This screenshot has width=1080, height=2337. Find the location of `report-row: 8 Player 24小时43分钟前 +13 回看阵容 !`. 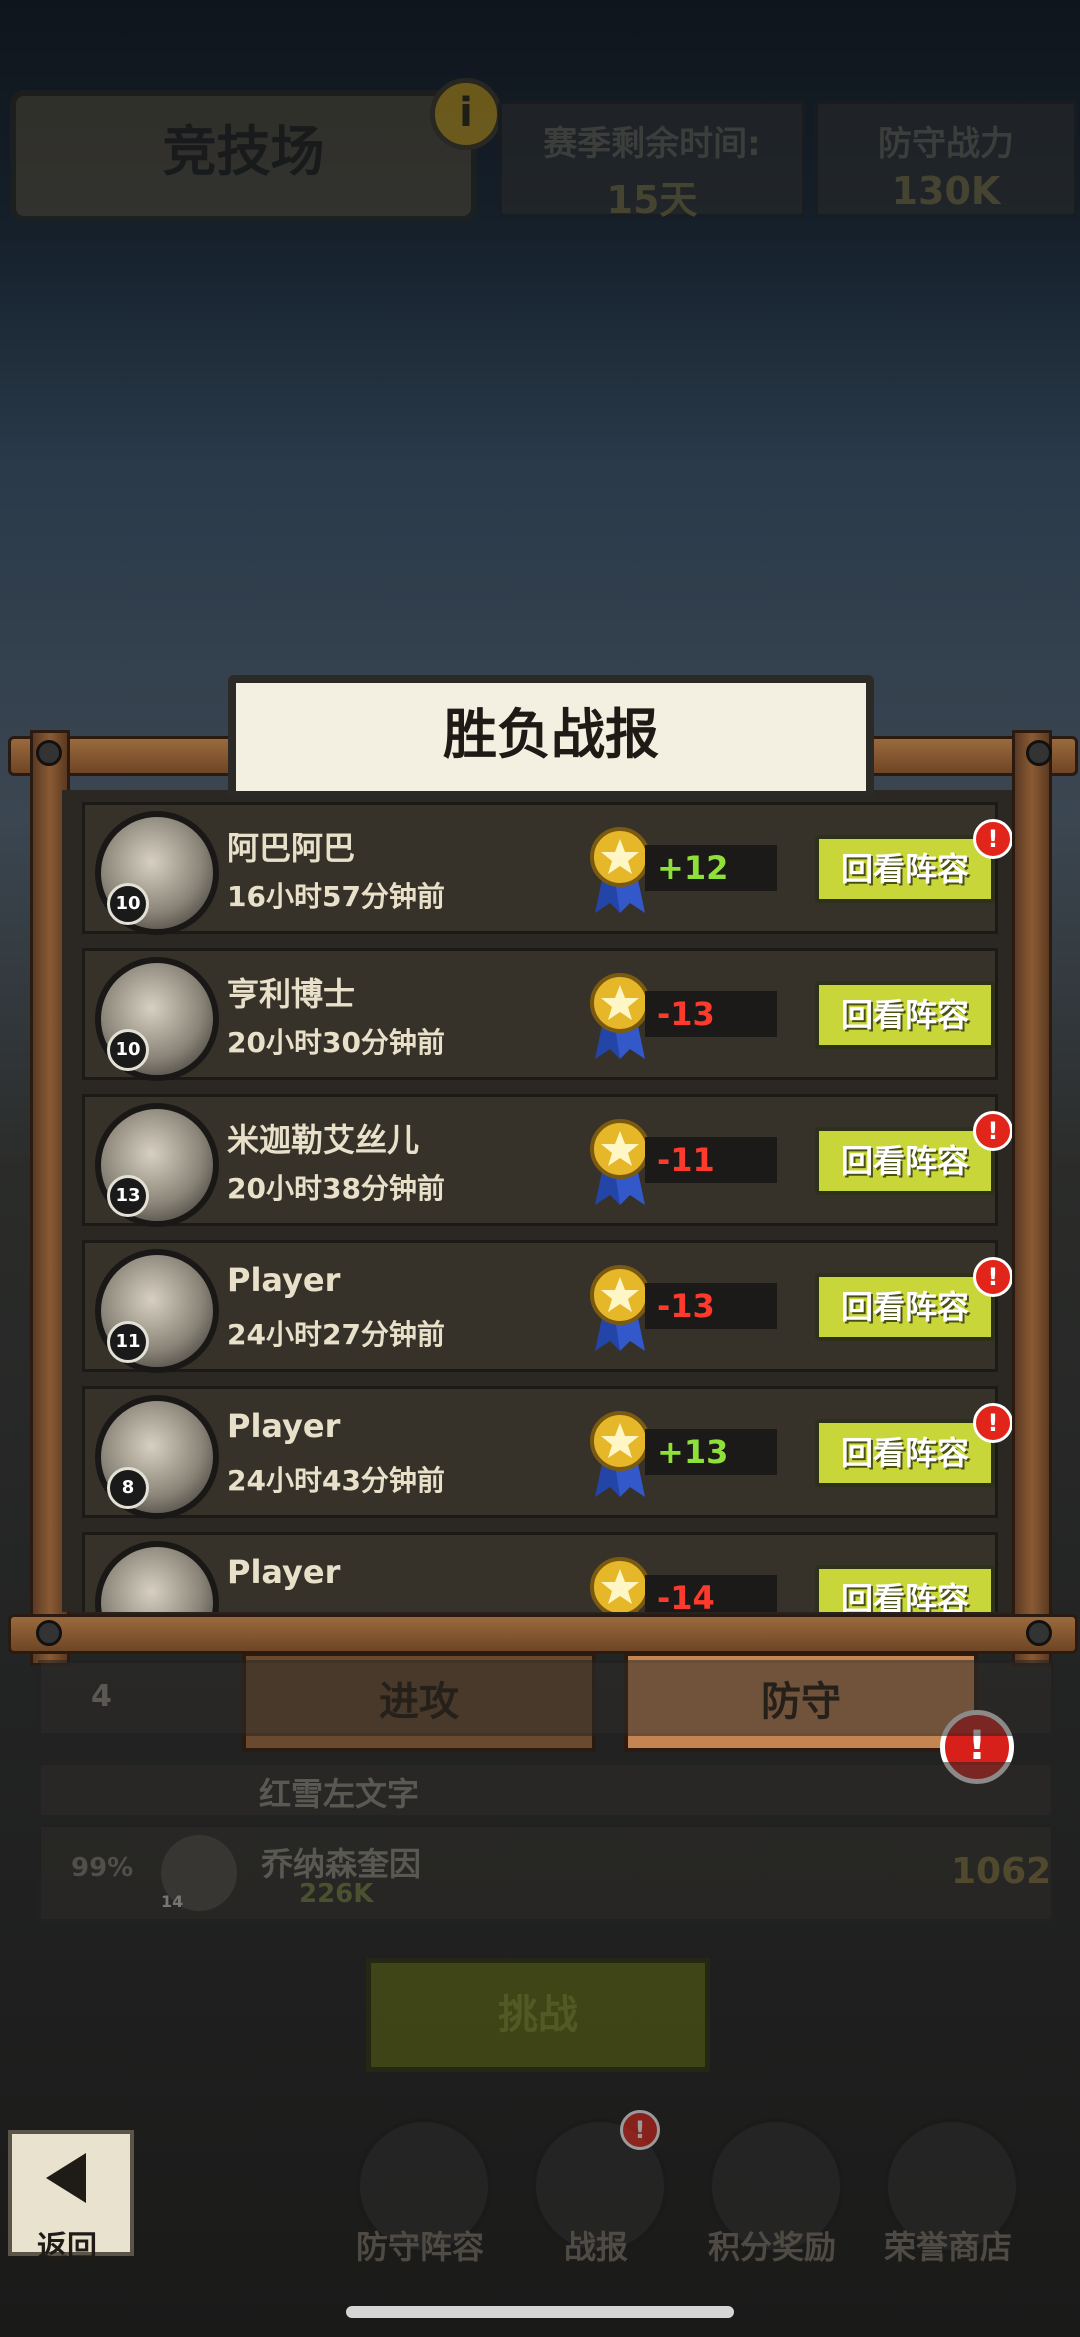

report-row: 8 Player 24小时43分钟前 +13 回看阵容 ! is located at coordinates (547, 1452).